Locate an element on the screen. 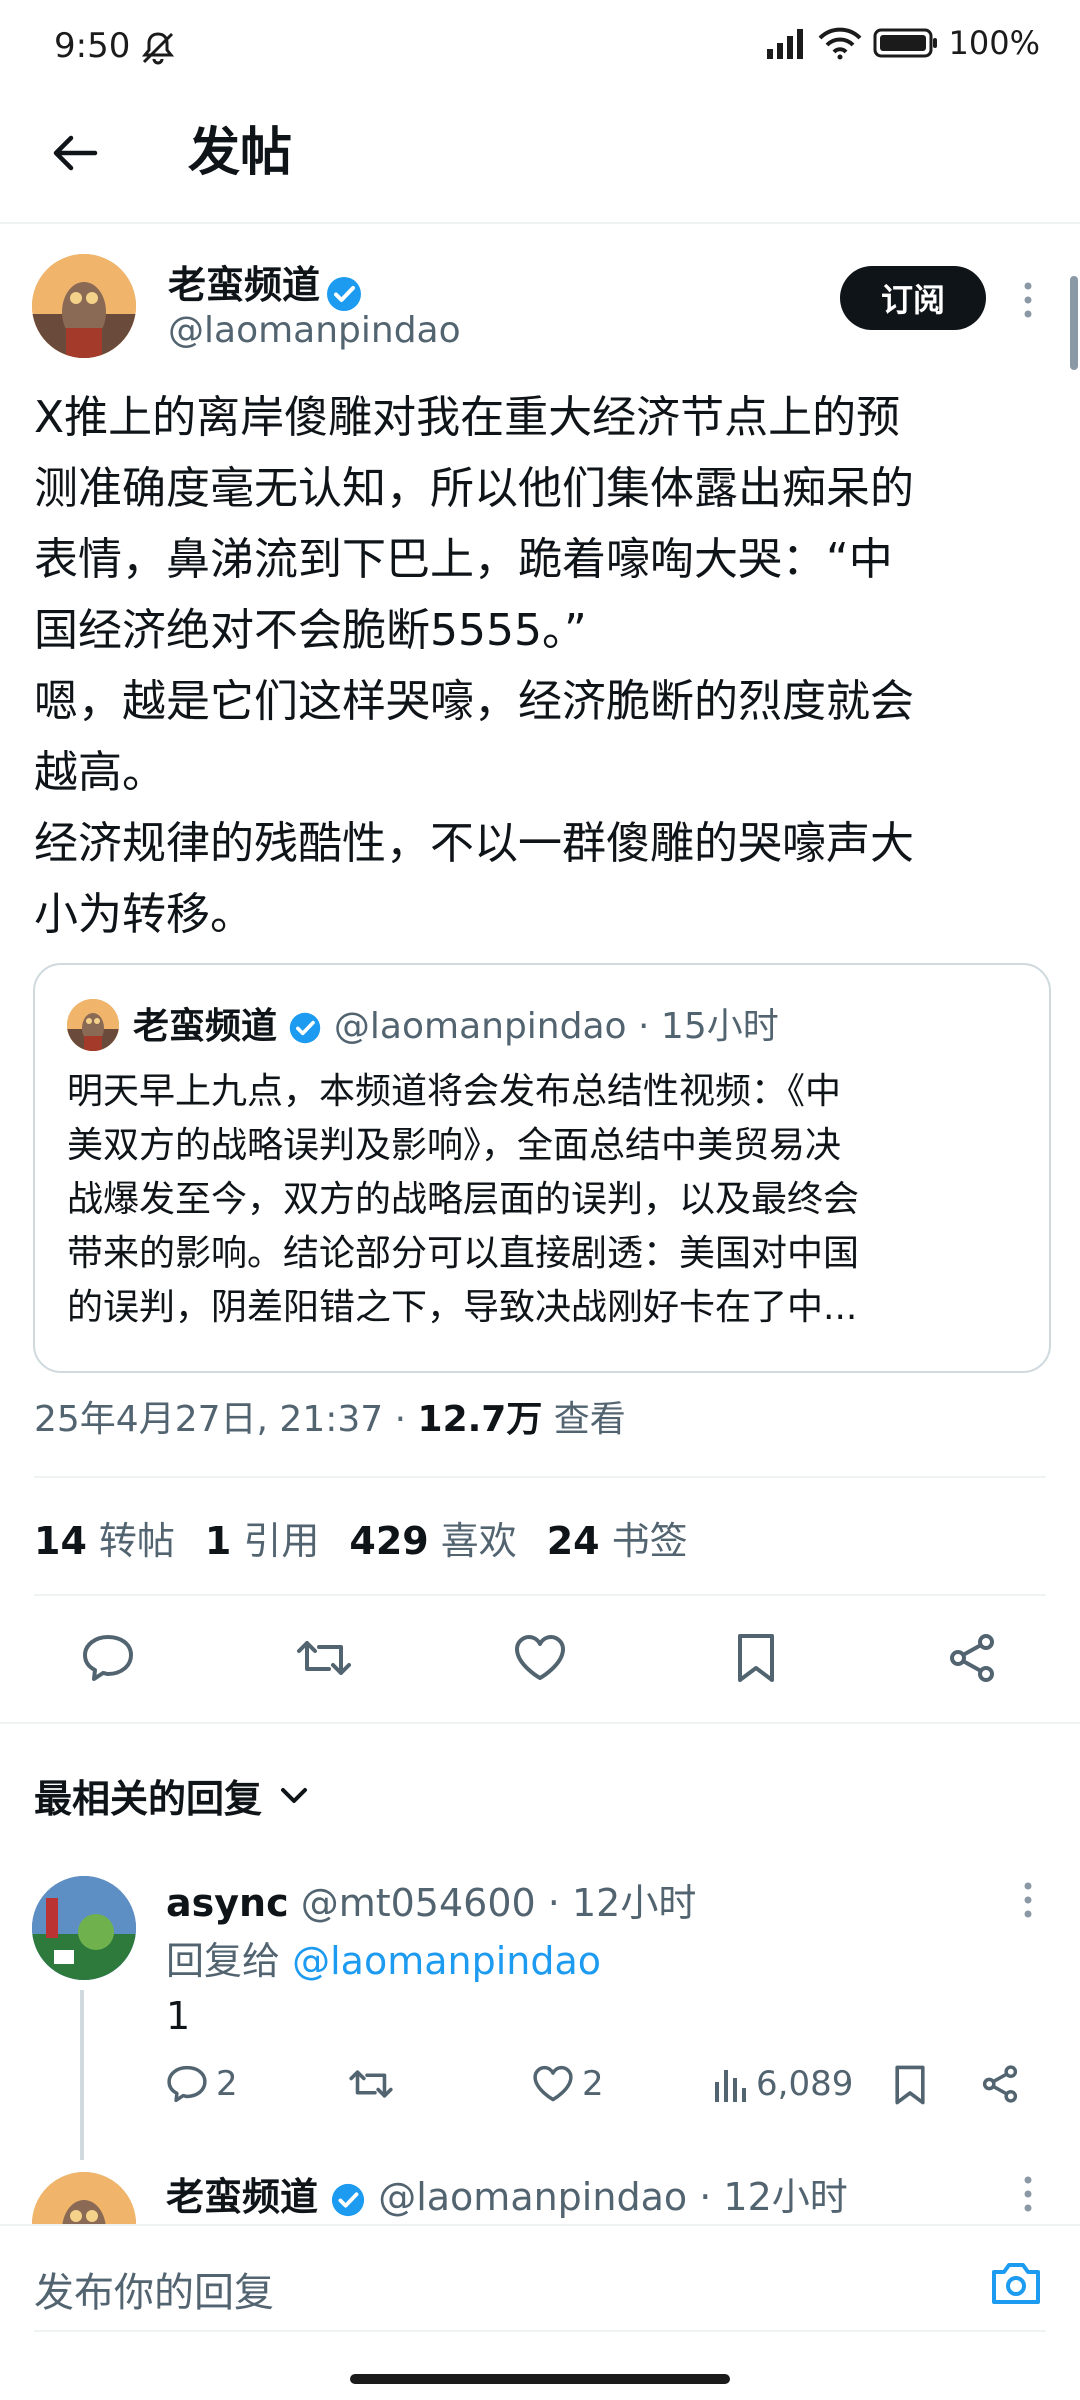 This screenshot has height=2400, width=1080. compose-underline is located at coordinates (540, 2331).